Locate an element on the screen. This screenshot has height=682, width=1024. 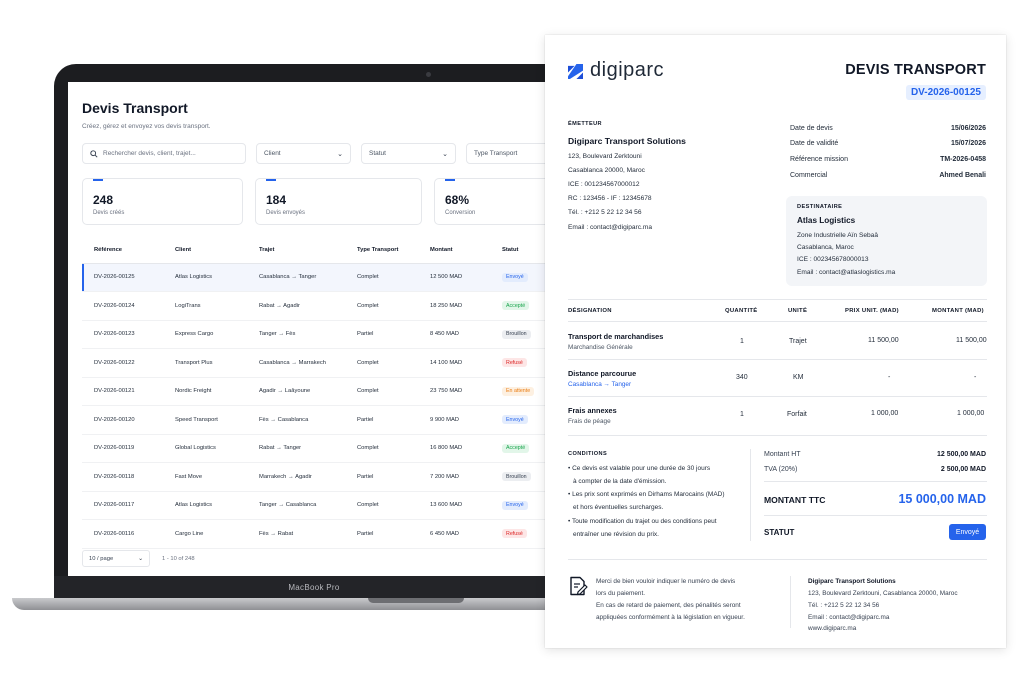
meta-row-date: Date de devis 15/06/2026 is located at coordinates (888, 128).